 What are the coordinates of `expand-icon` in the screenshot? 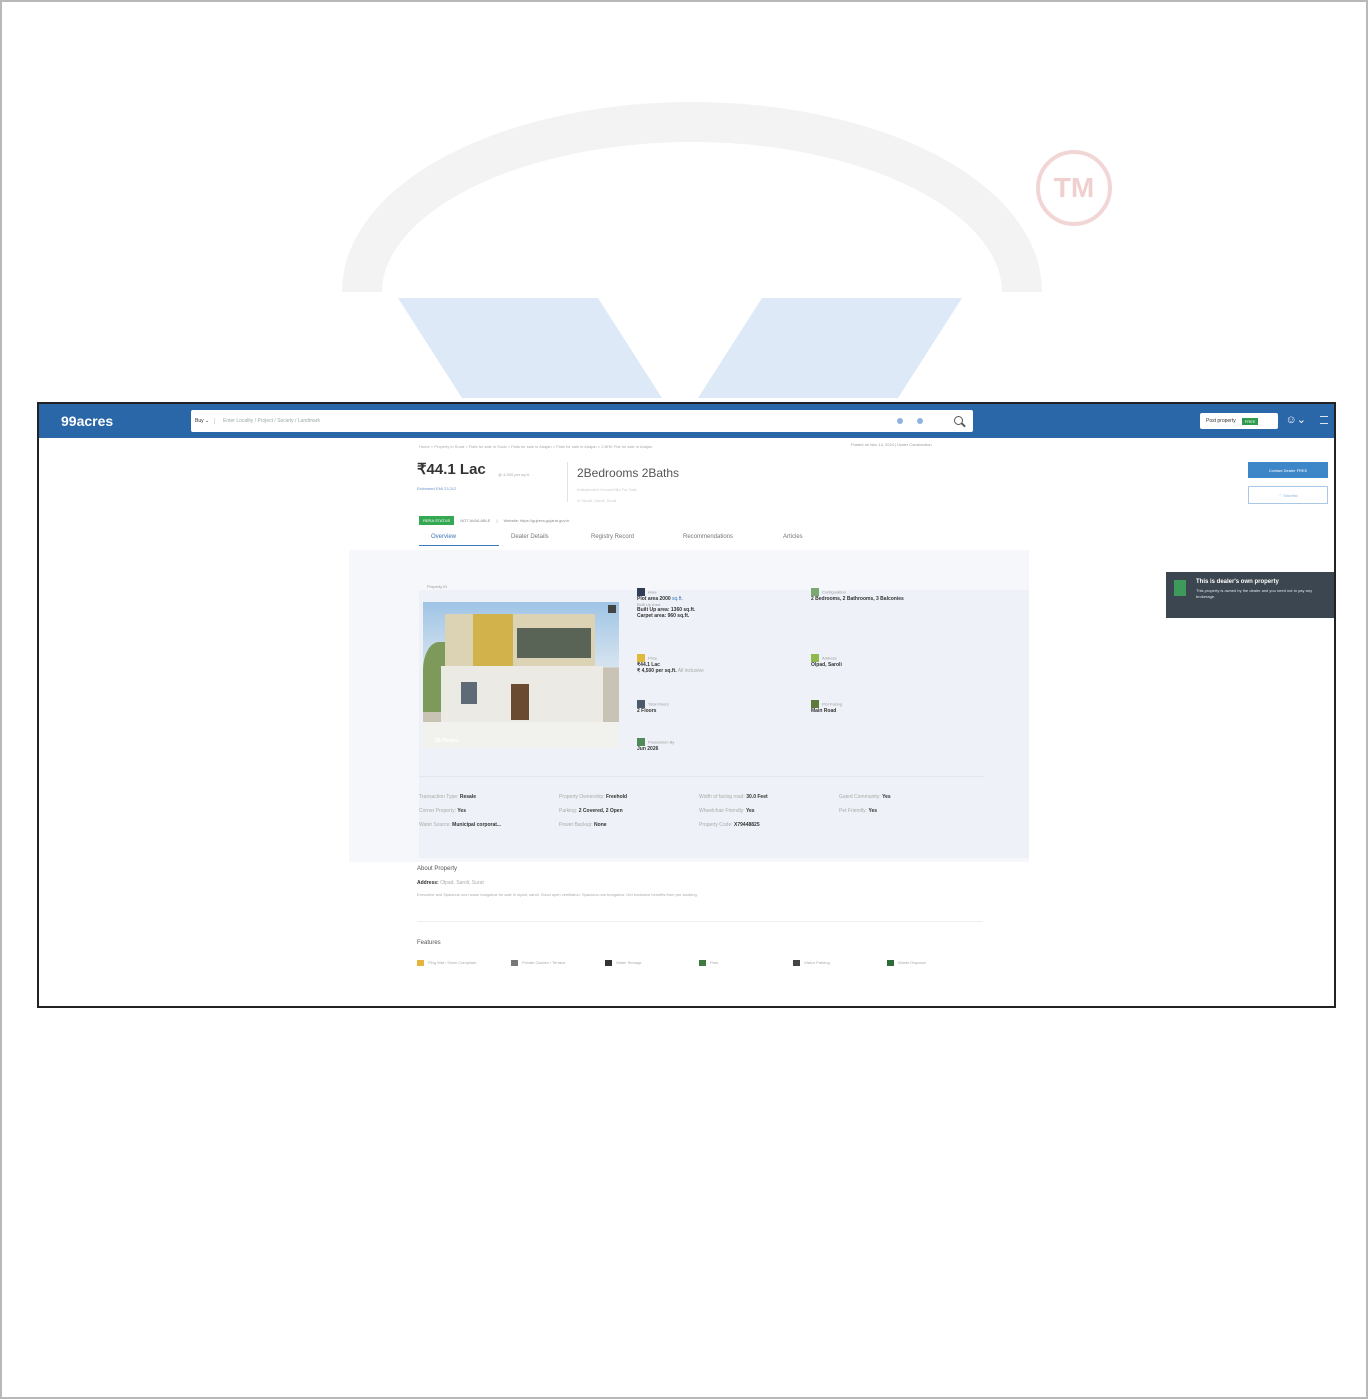 It's located at (612, 609).